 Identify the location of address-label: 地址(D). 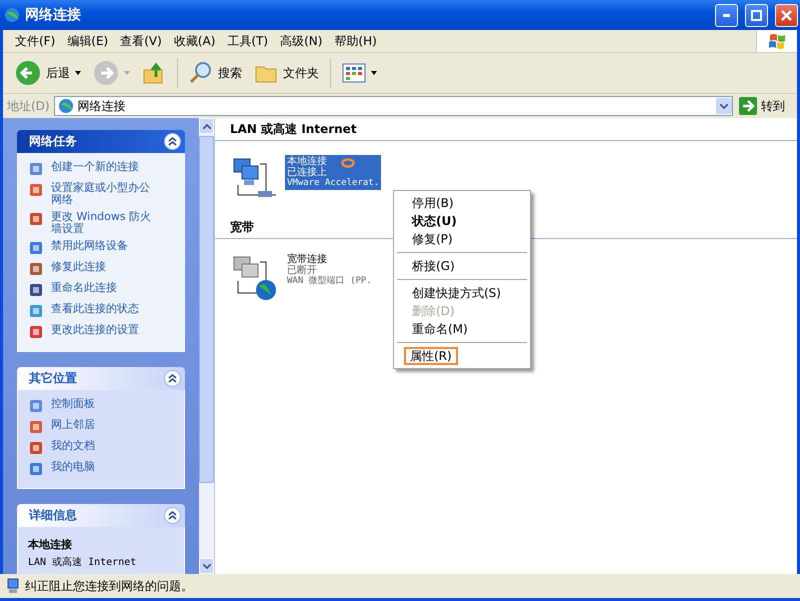
(28, 106).